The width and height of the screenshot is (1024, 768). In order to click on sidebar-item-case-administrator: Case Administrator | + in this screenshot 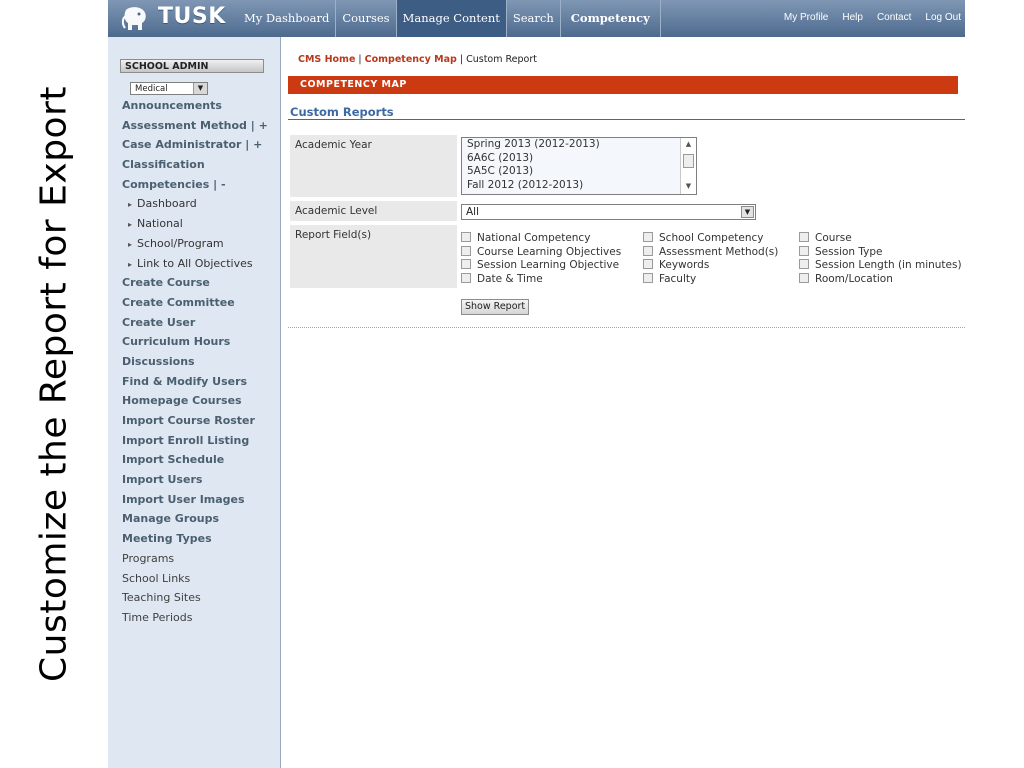, I will do `click(195, 148)`.